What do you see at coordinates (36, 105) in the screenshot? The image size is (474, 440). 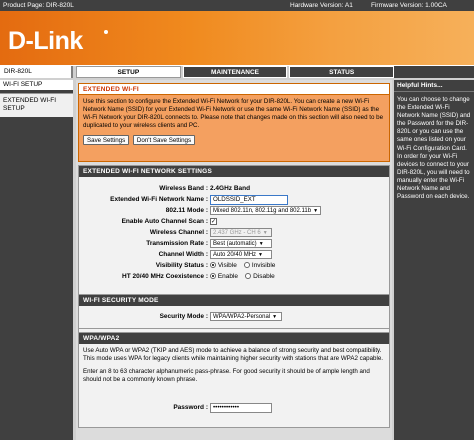 I see `sidebar-item-extended-wifi-setup: EXTENDED WI-FI SETUP` at bounding box center [36, 105].